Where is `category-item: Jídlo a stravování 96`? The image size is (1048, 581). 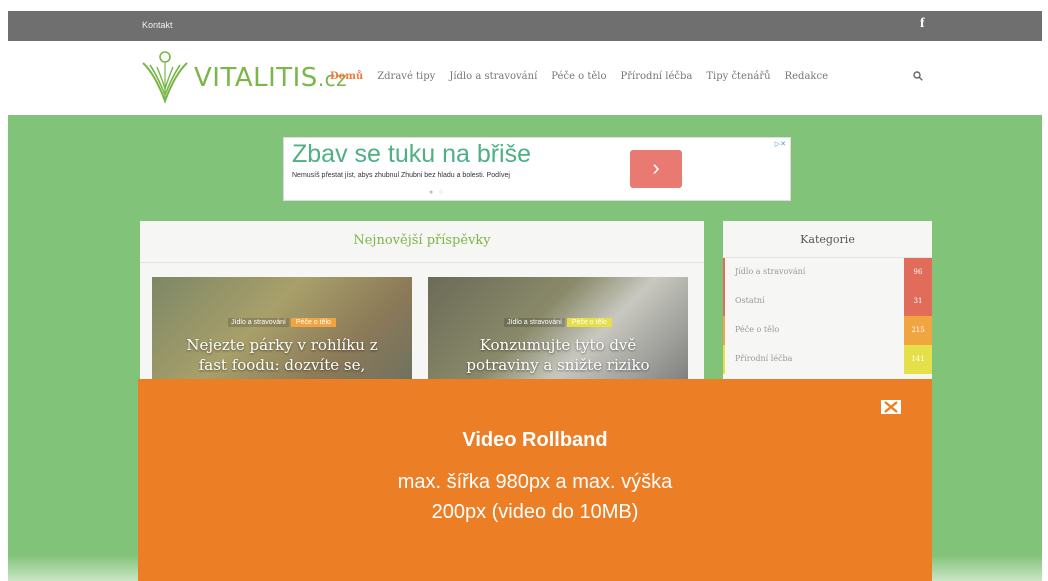 category-item: Jídlo a stravování 96 is located at coordinates (827, 272).